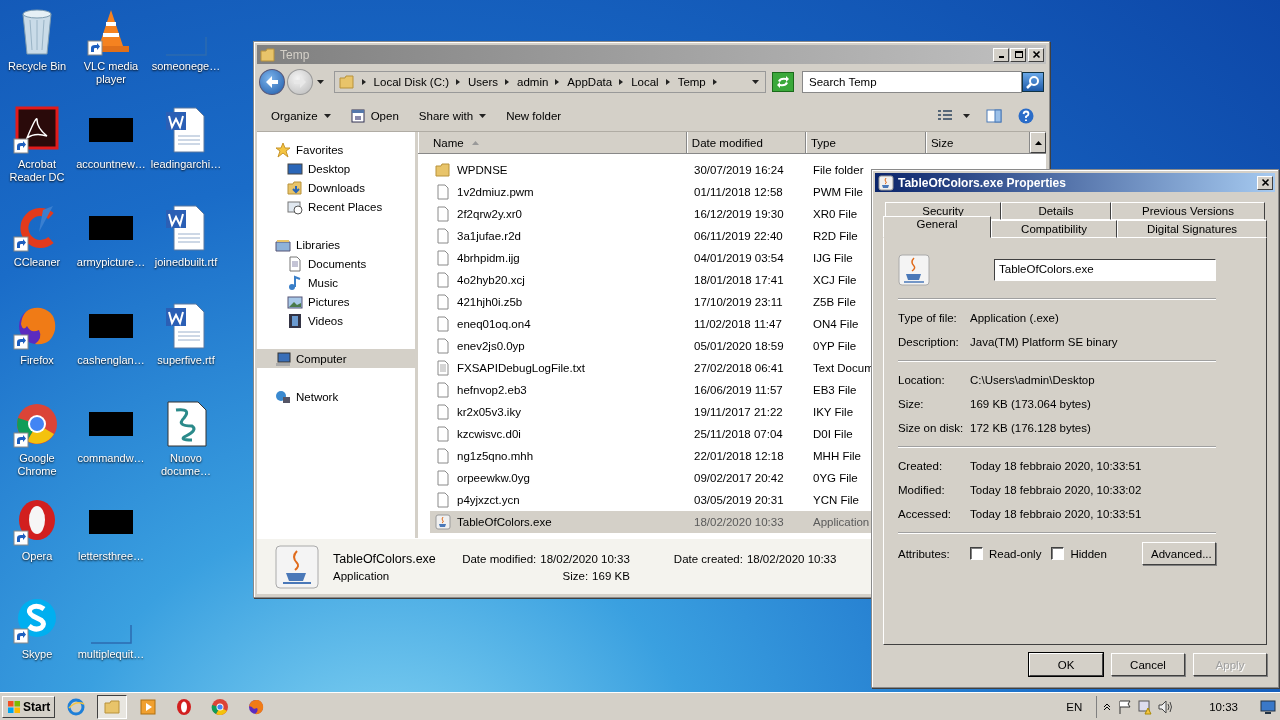 The height and width of the screenshot is (720, 1280). What do you see at coordinates (14, 706) in the screenshot?
I see `windows-flag-icon` at bounding box center [14, 706].